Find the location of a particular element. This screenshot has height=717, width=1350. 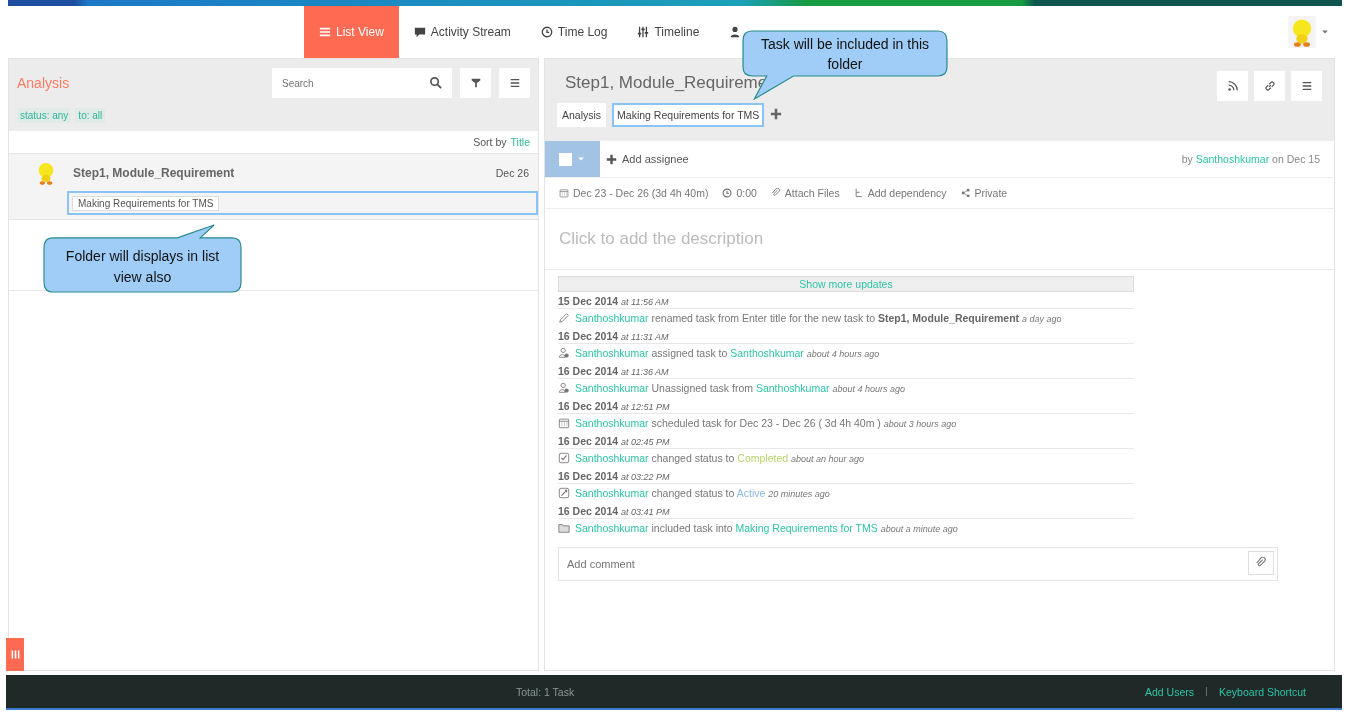

footer-link: Add Users is located at coordinates (1170, 691).